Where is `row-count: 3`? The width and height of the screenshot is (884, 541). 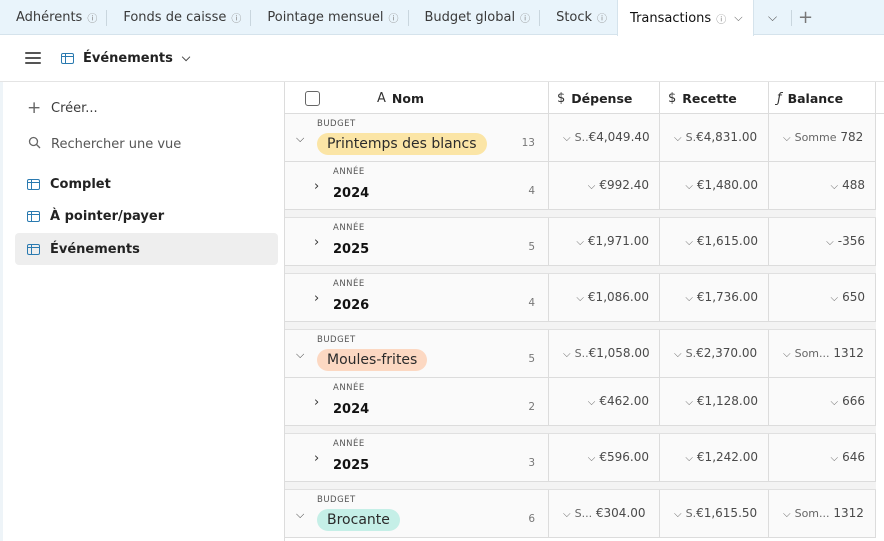 row-count: 3 is located at coordinates (531, 463).